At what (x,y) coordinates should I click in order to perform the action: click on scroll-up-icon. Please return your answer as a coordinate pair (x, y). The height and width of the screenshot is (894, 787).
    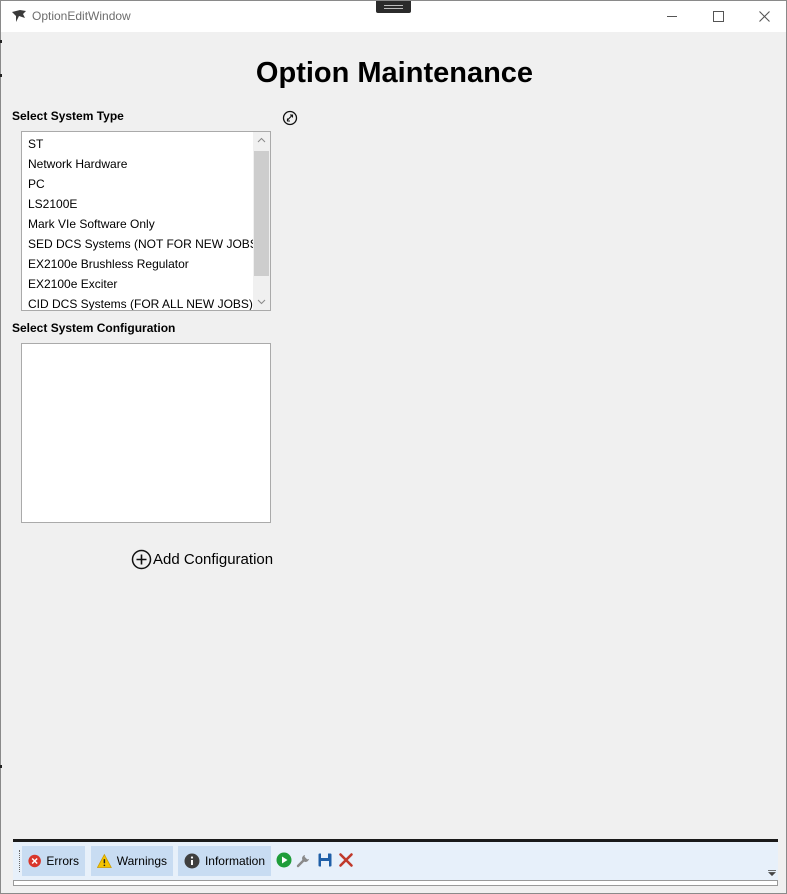
    Looking at the image, I should click on (261, 140).